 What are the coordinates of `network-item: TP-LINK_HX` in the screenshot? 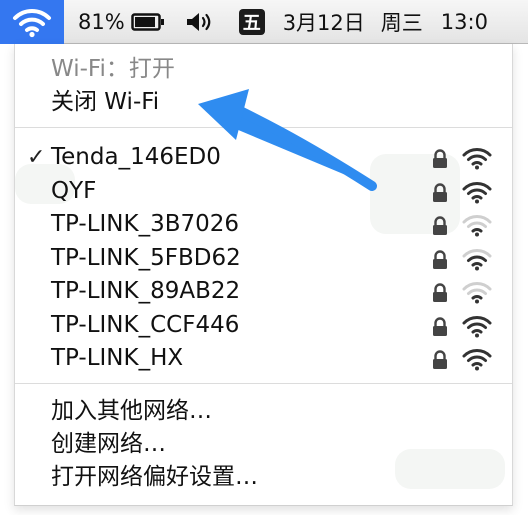 It's located at (263, 359).